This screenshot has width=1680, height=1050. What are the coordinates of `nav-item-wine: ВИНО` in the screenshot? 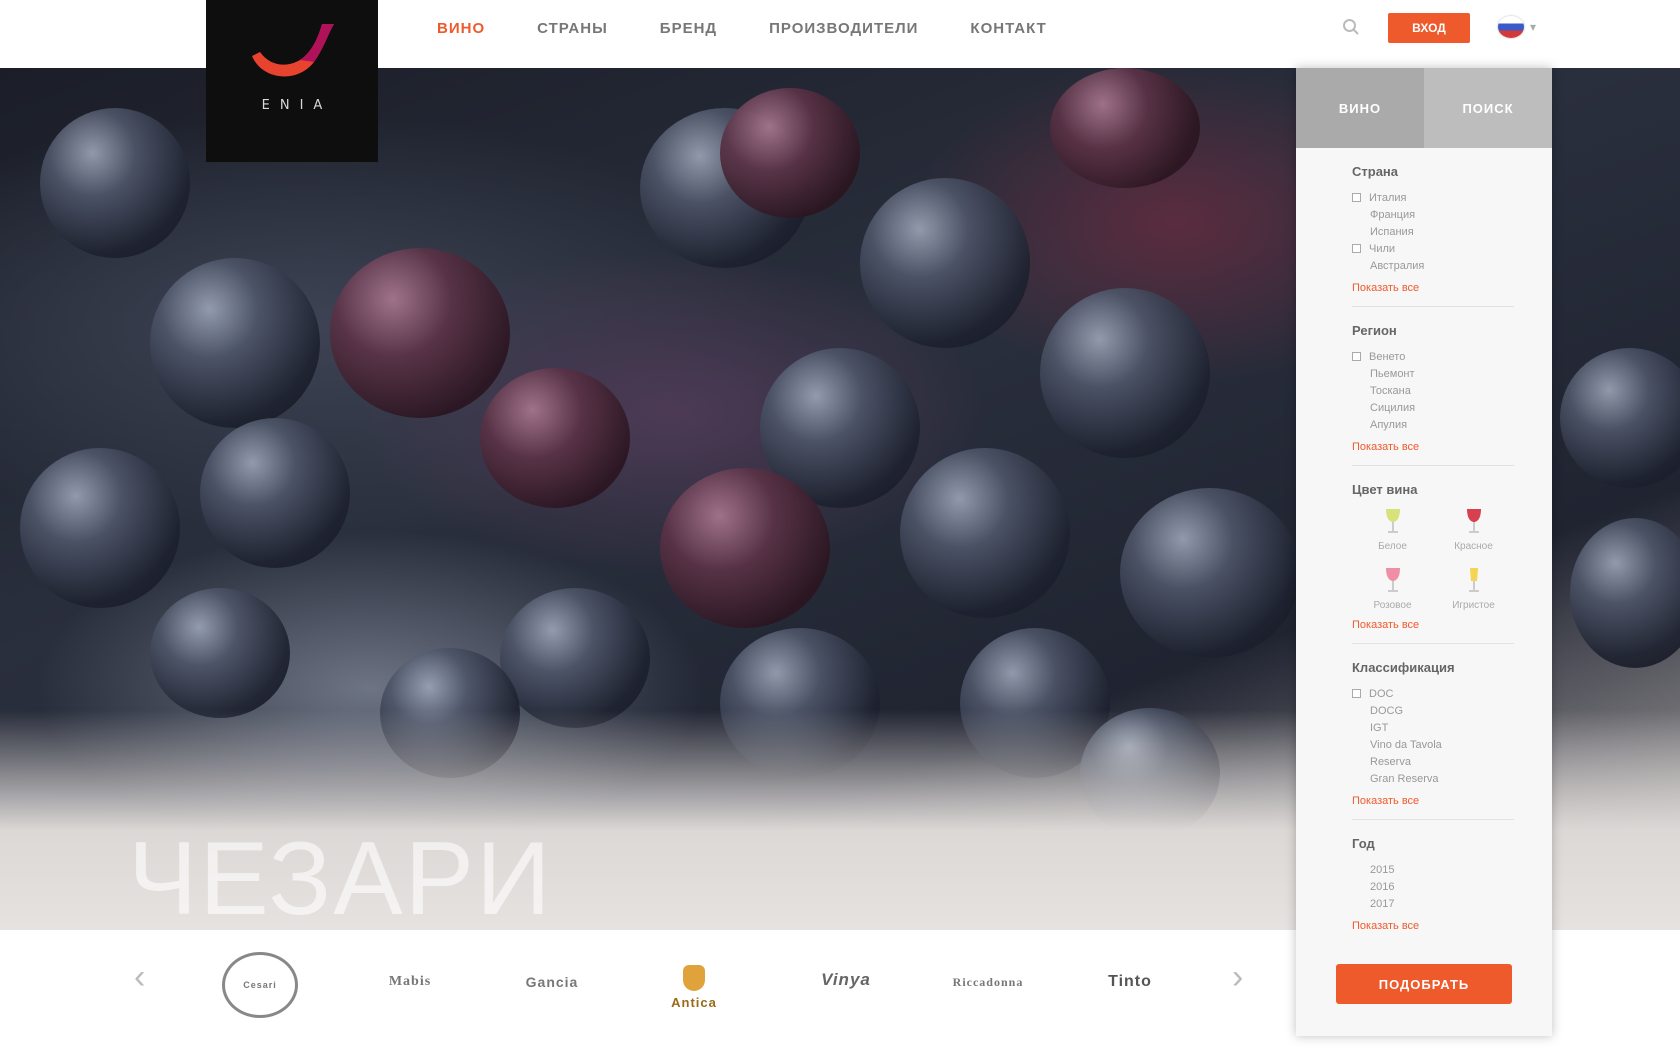 It's located at (461, 28).